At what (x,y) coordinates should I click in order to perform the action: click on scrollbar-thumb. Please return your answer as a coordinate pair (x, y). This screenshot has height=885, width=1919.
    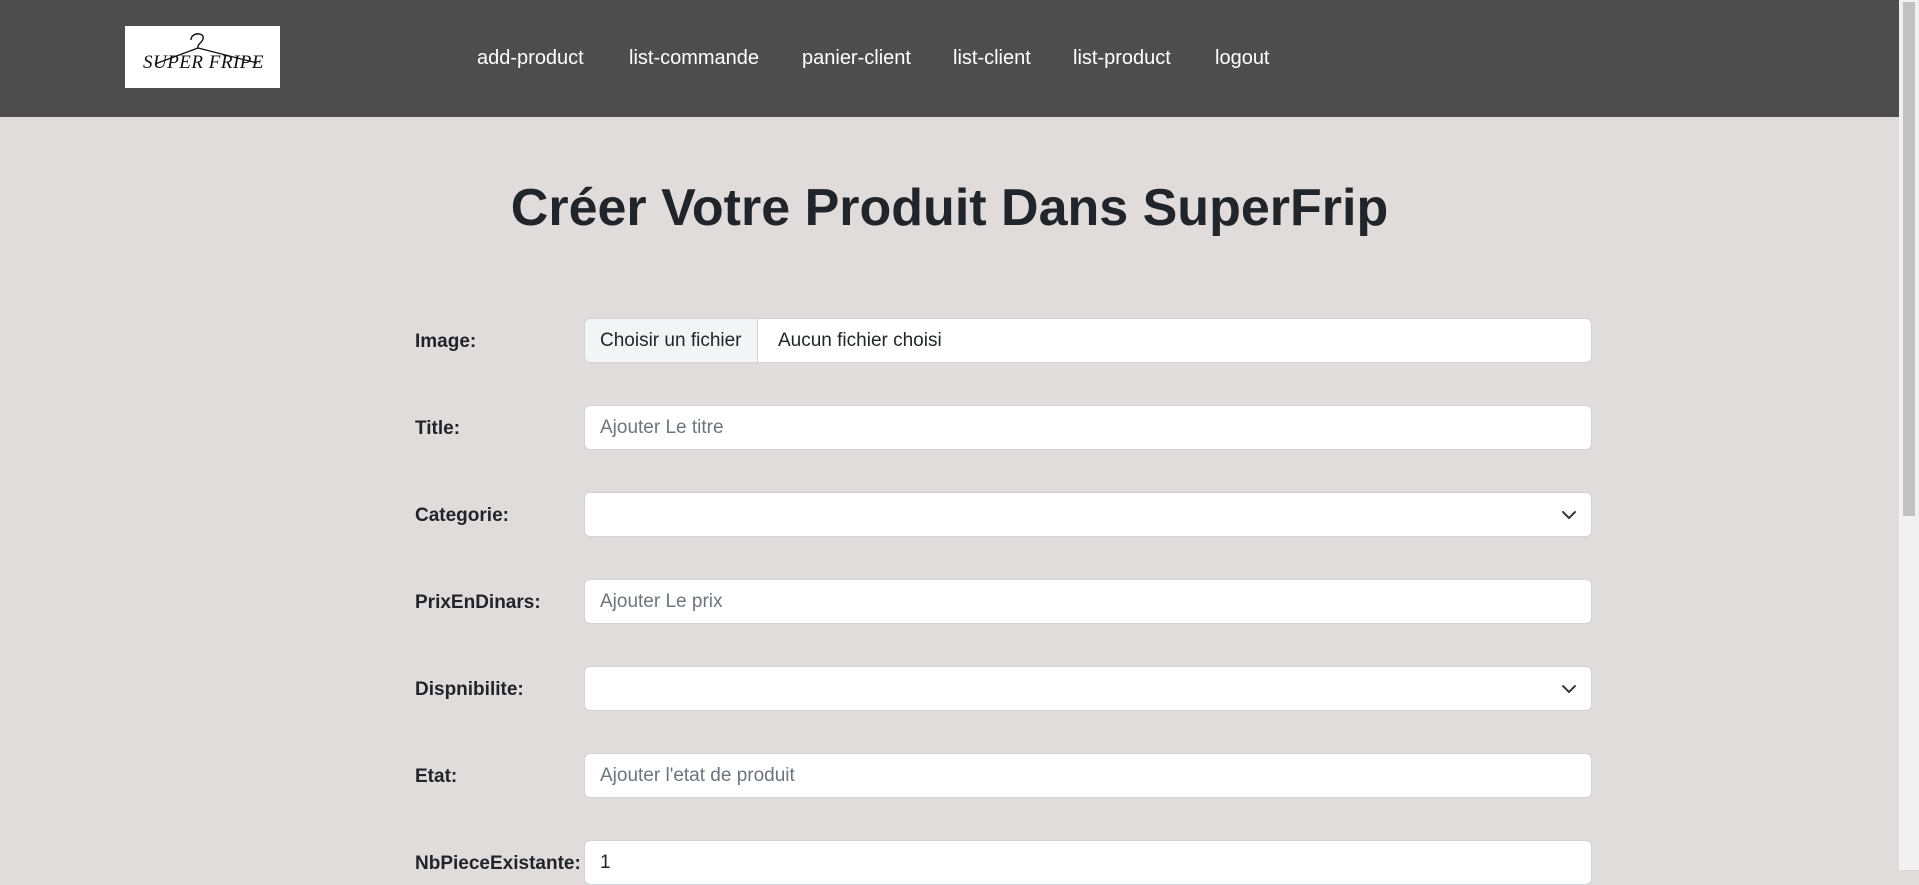
    Looking at the image, I should click on (1909, 259).